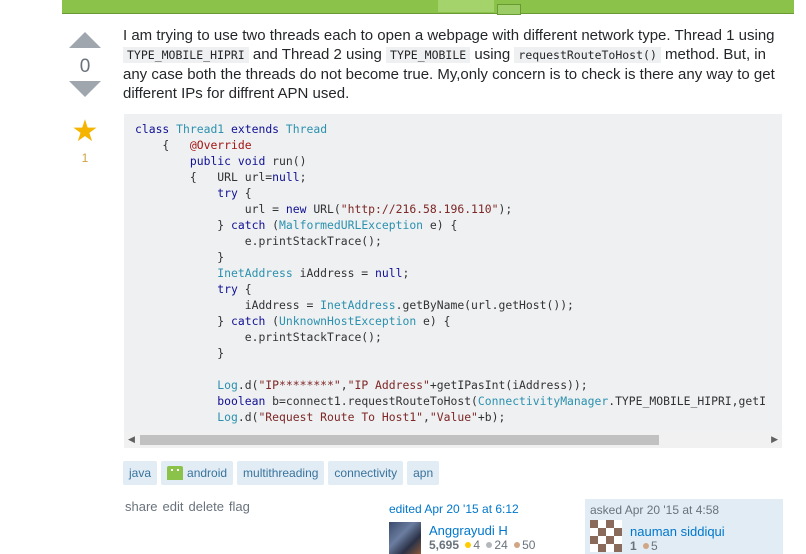 The width and height of the screenshot is (806, 554). I want to click on delete-link: delete, so click(206, 506).